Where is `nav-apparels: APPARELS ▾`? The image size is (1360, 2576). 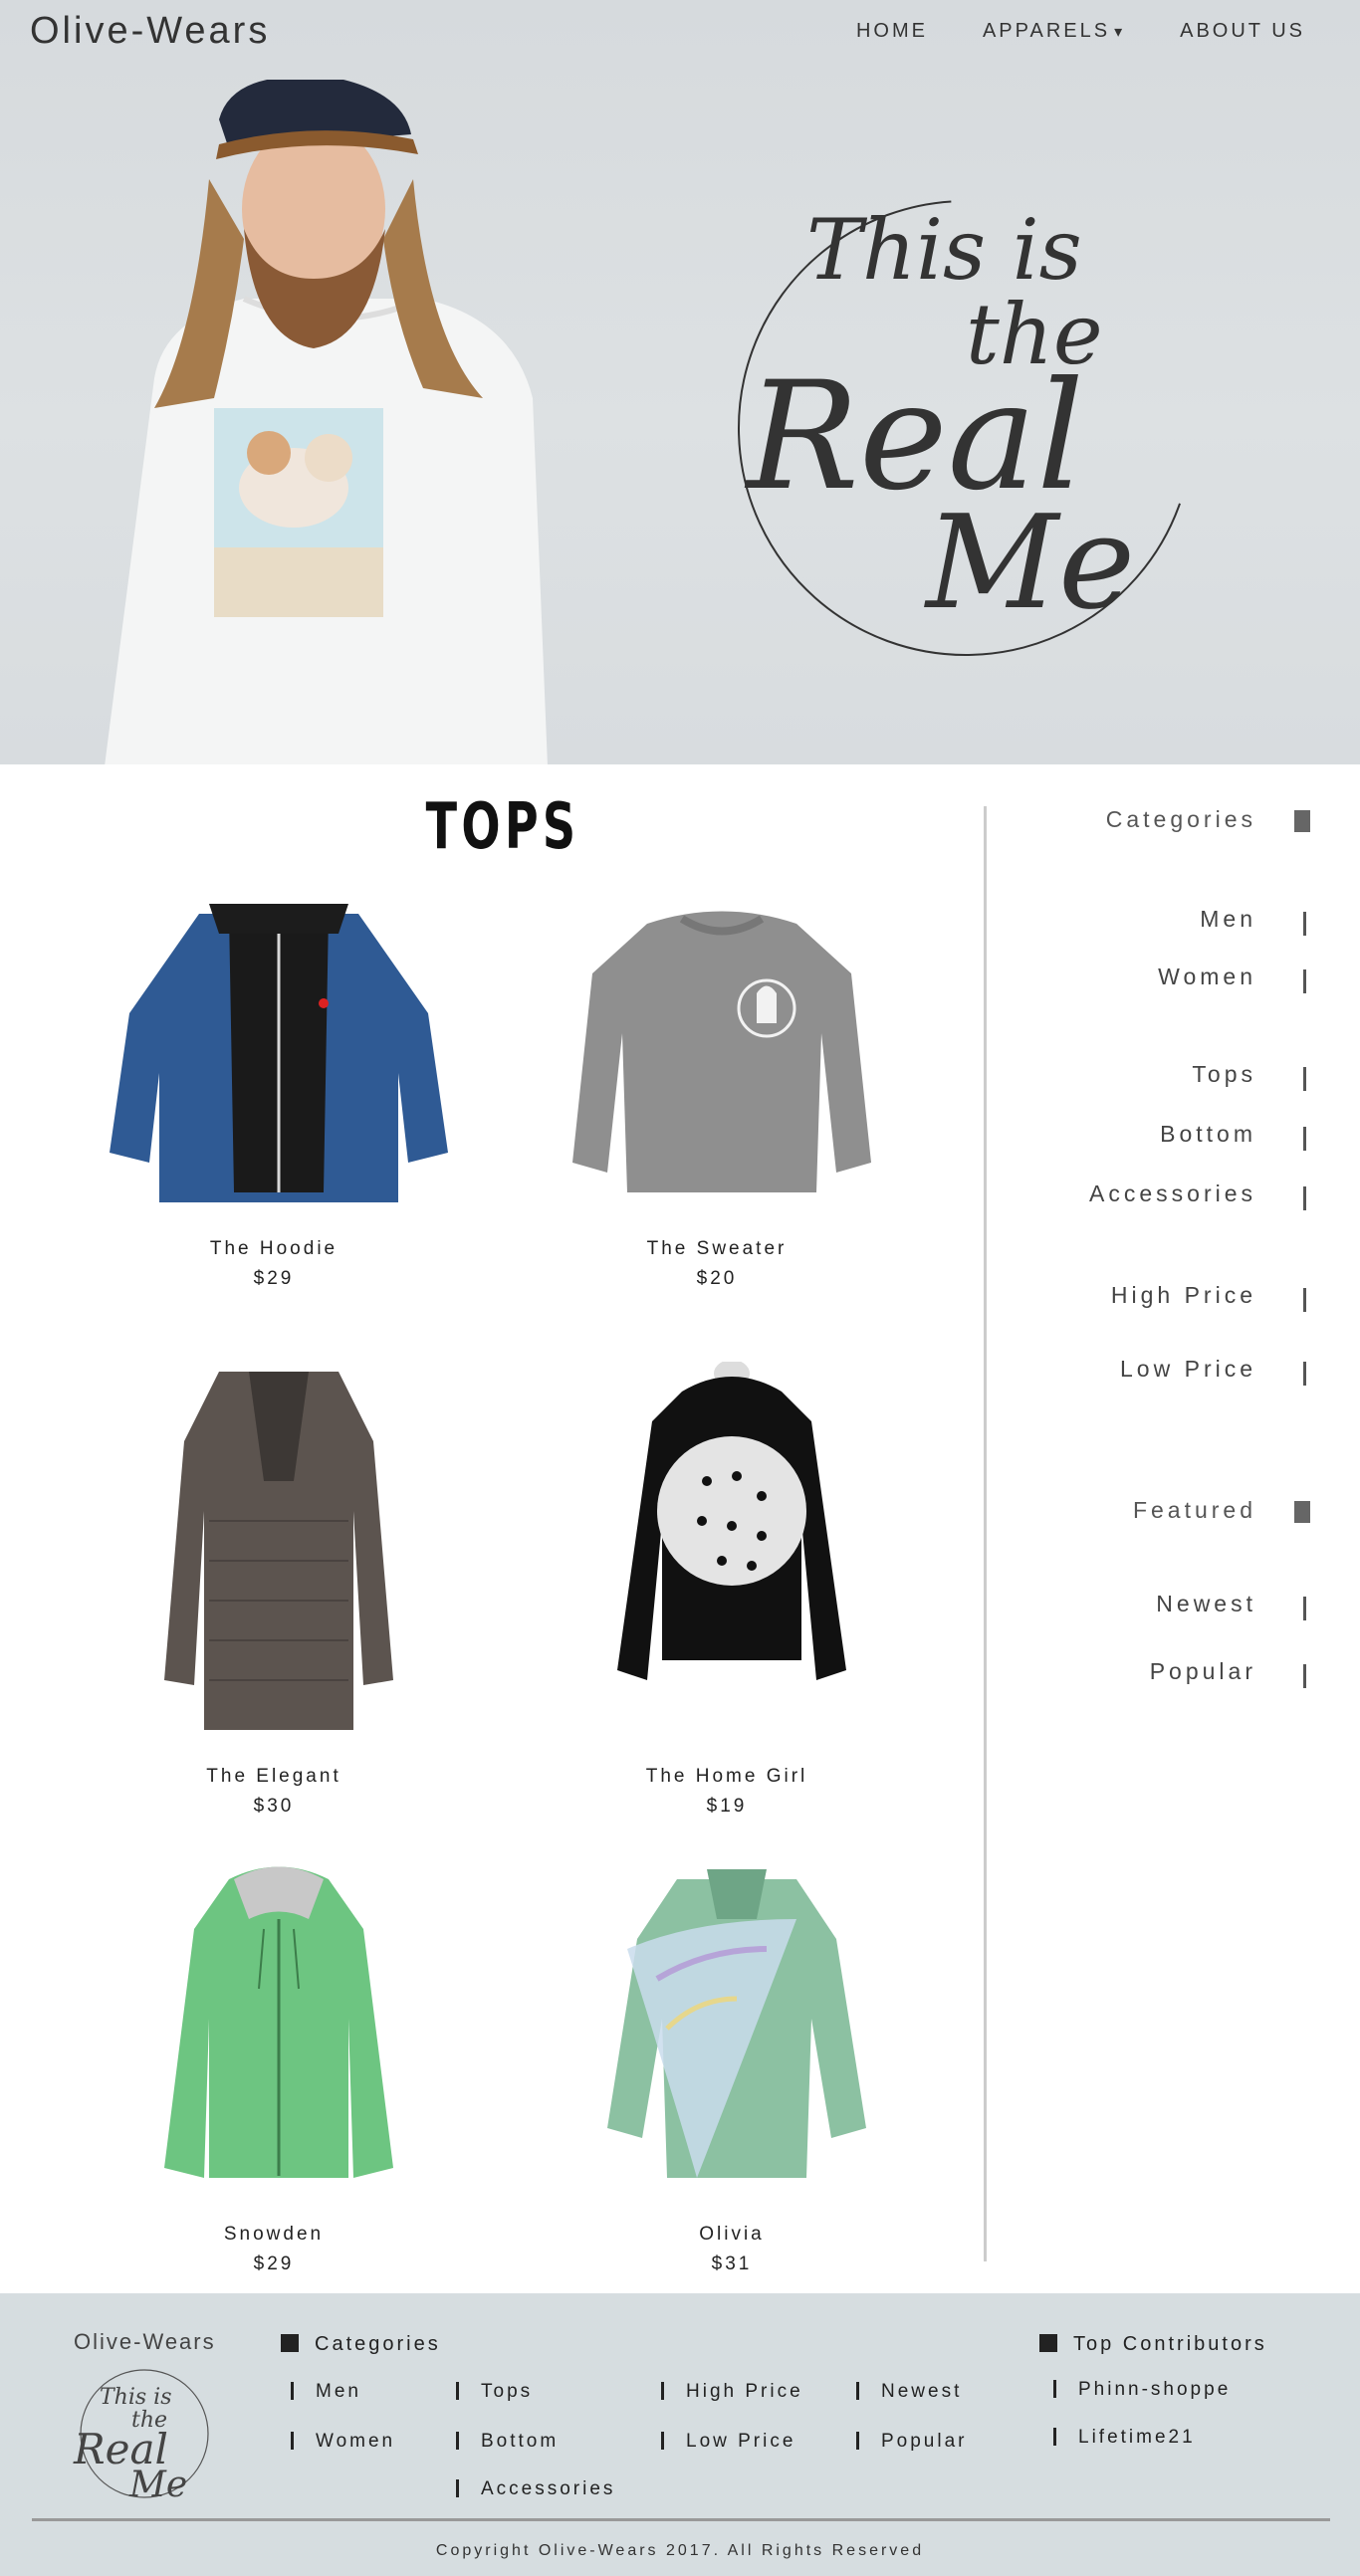
nav-apparels: APPARELS ▾ is located at coordinates (1054, 31).